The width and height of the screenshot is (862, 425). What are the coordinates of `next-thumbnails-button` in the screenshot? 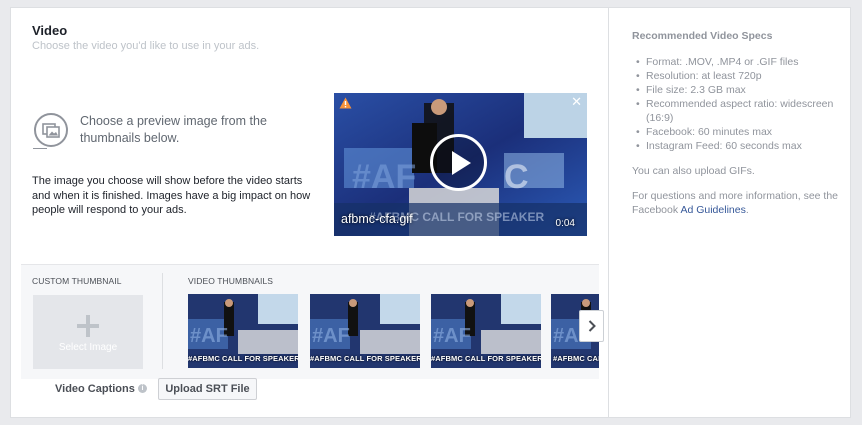 It's located at (591, 326).